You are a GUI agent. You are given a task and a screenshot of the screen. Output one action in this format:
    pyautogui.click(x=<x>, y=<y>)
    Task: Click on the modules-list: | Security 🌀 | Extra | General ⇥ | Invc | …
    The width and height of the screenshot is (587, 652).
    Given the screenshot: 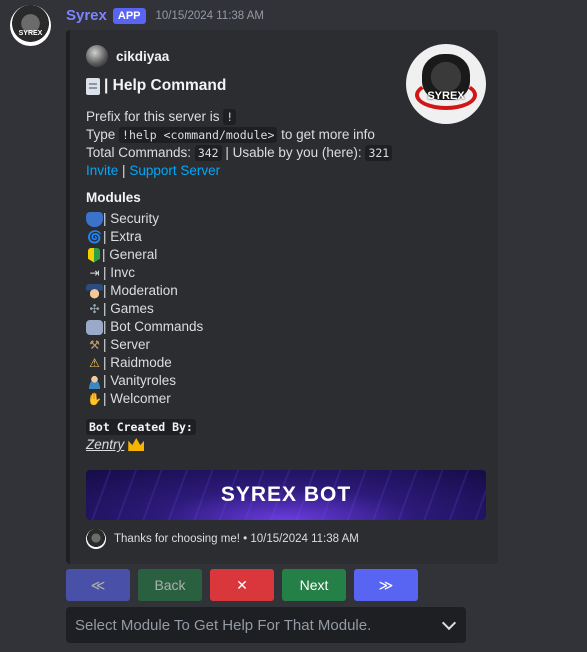 What is the action you would take?
    pyautogui.click(x=144, y=309)
    